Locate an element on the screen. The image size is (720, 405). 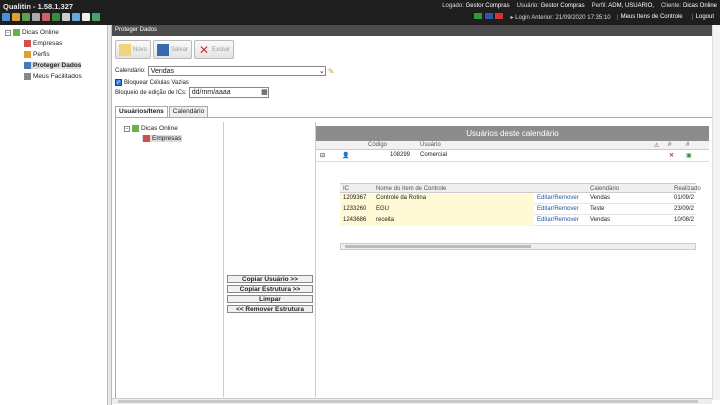
cloud-icon is located at coordinates (86, 17).